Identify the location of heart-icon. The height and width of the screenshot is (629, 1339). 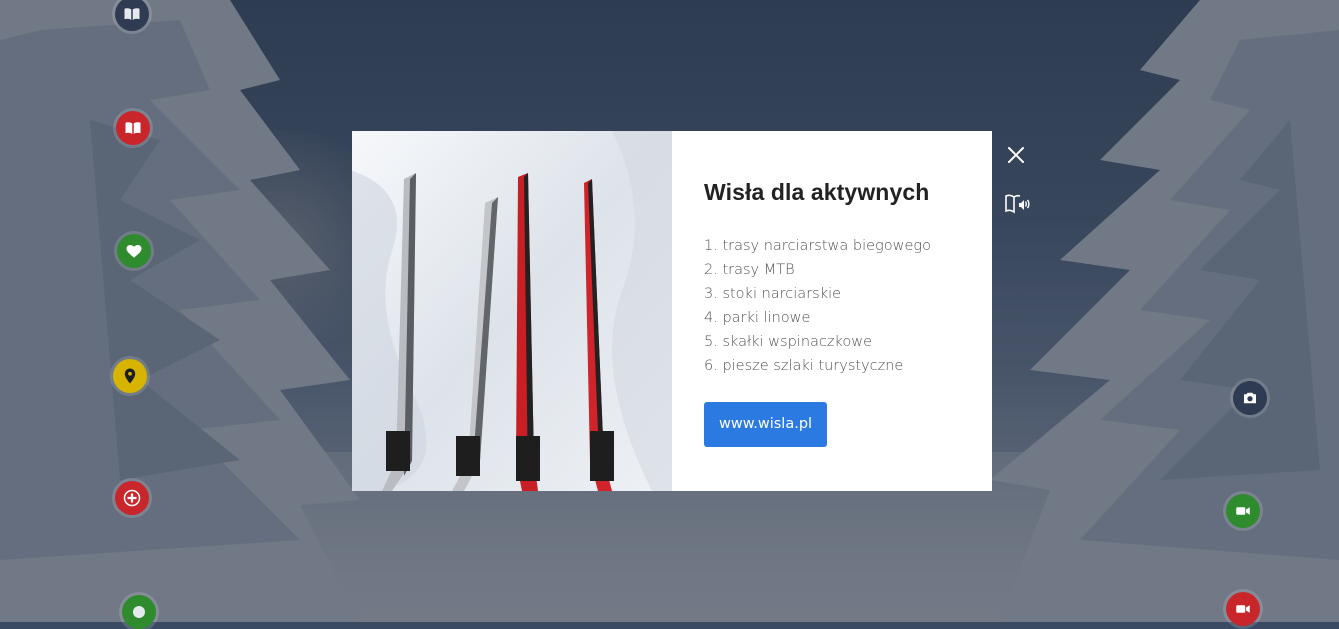
(134, 251).